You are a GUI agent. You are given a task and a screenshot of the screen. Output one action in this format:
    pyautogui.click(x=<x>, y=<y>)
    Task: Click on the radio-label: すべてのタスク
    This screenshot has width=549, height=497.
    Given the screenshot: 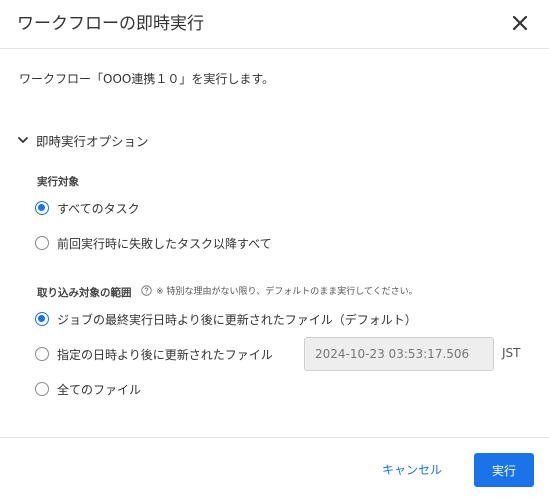 What is the action you would take?
    pyautogui.click(x=98, y=208)
    